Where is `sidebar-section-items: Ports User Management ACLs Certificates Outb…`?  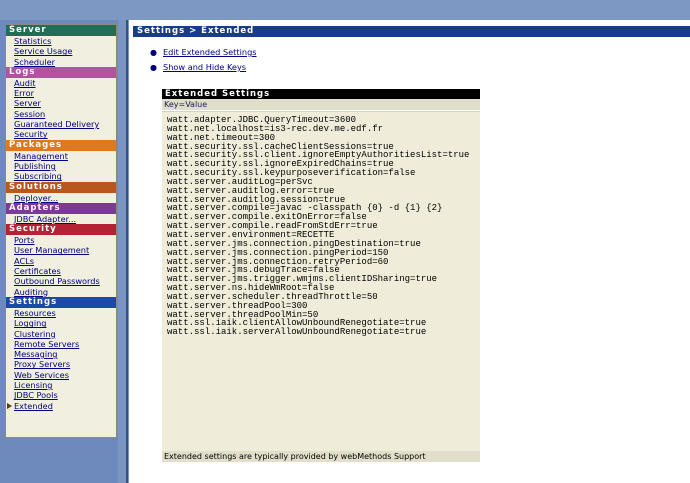 sidebar-section-items: Ports User Management ACLs Certificates Outb… is located at coordinates (61, 266).